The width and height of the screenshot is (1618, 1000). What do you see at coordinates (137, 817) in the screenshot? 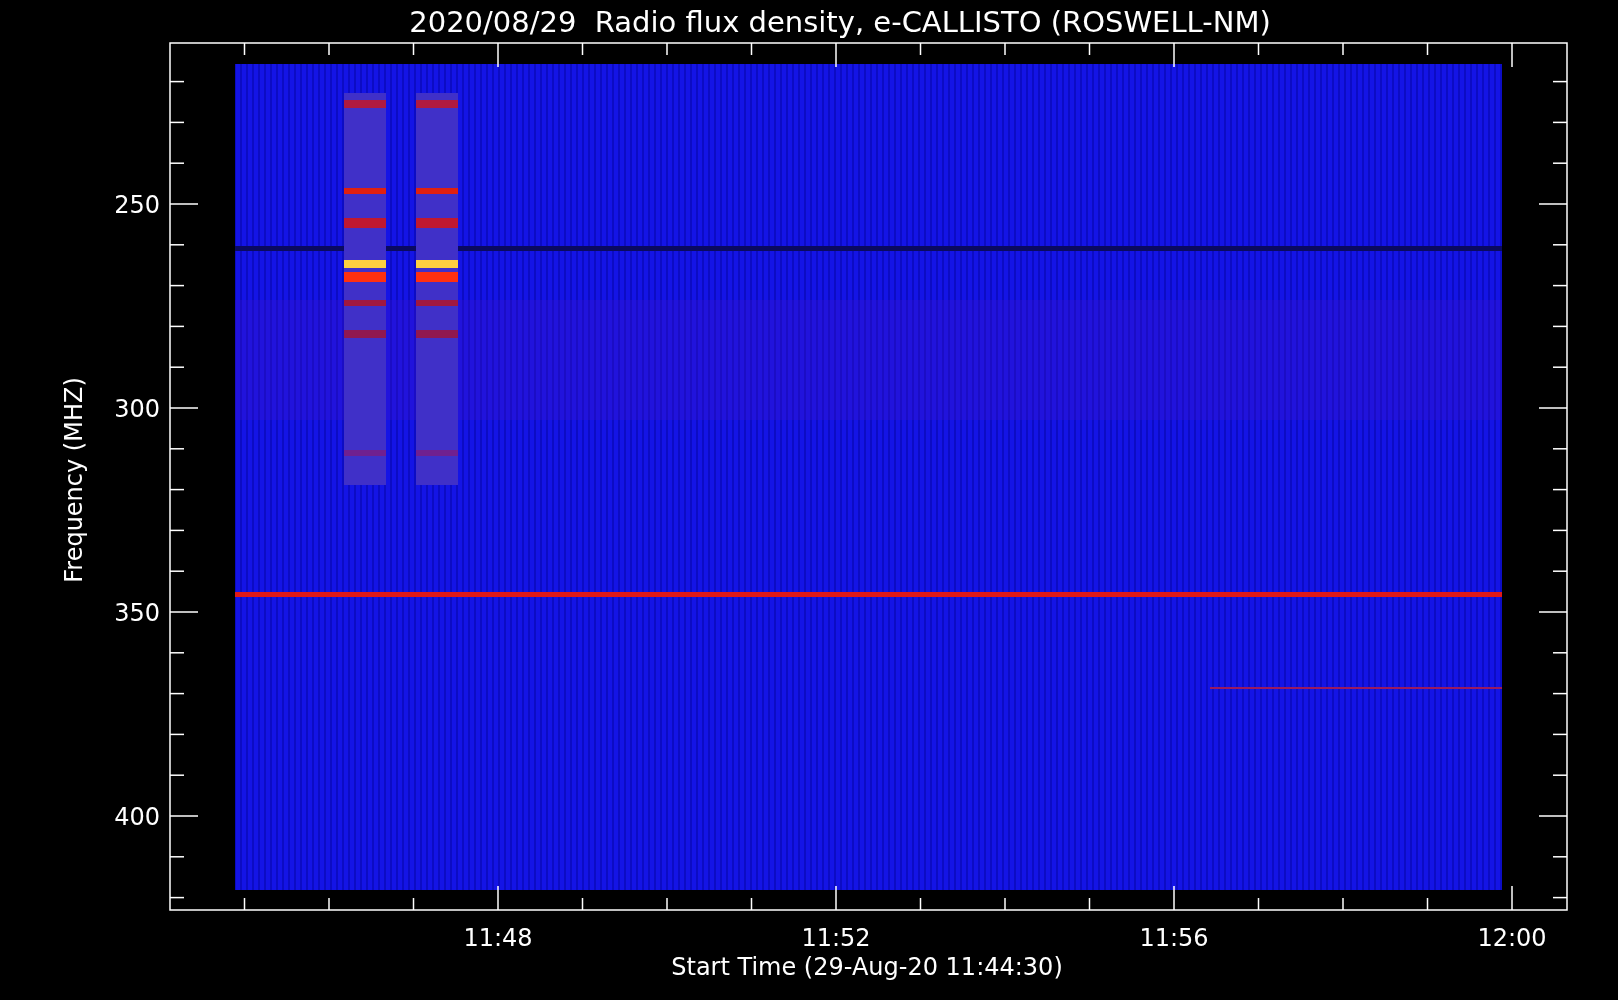
I see `y-tick-label: 400` at bounding box center [137, 817].